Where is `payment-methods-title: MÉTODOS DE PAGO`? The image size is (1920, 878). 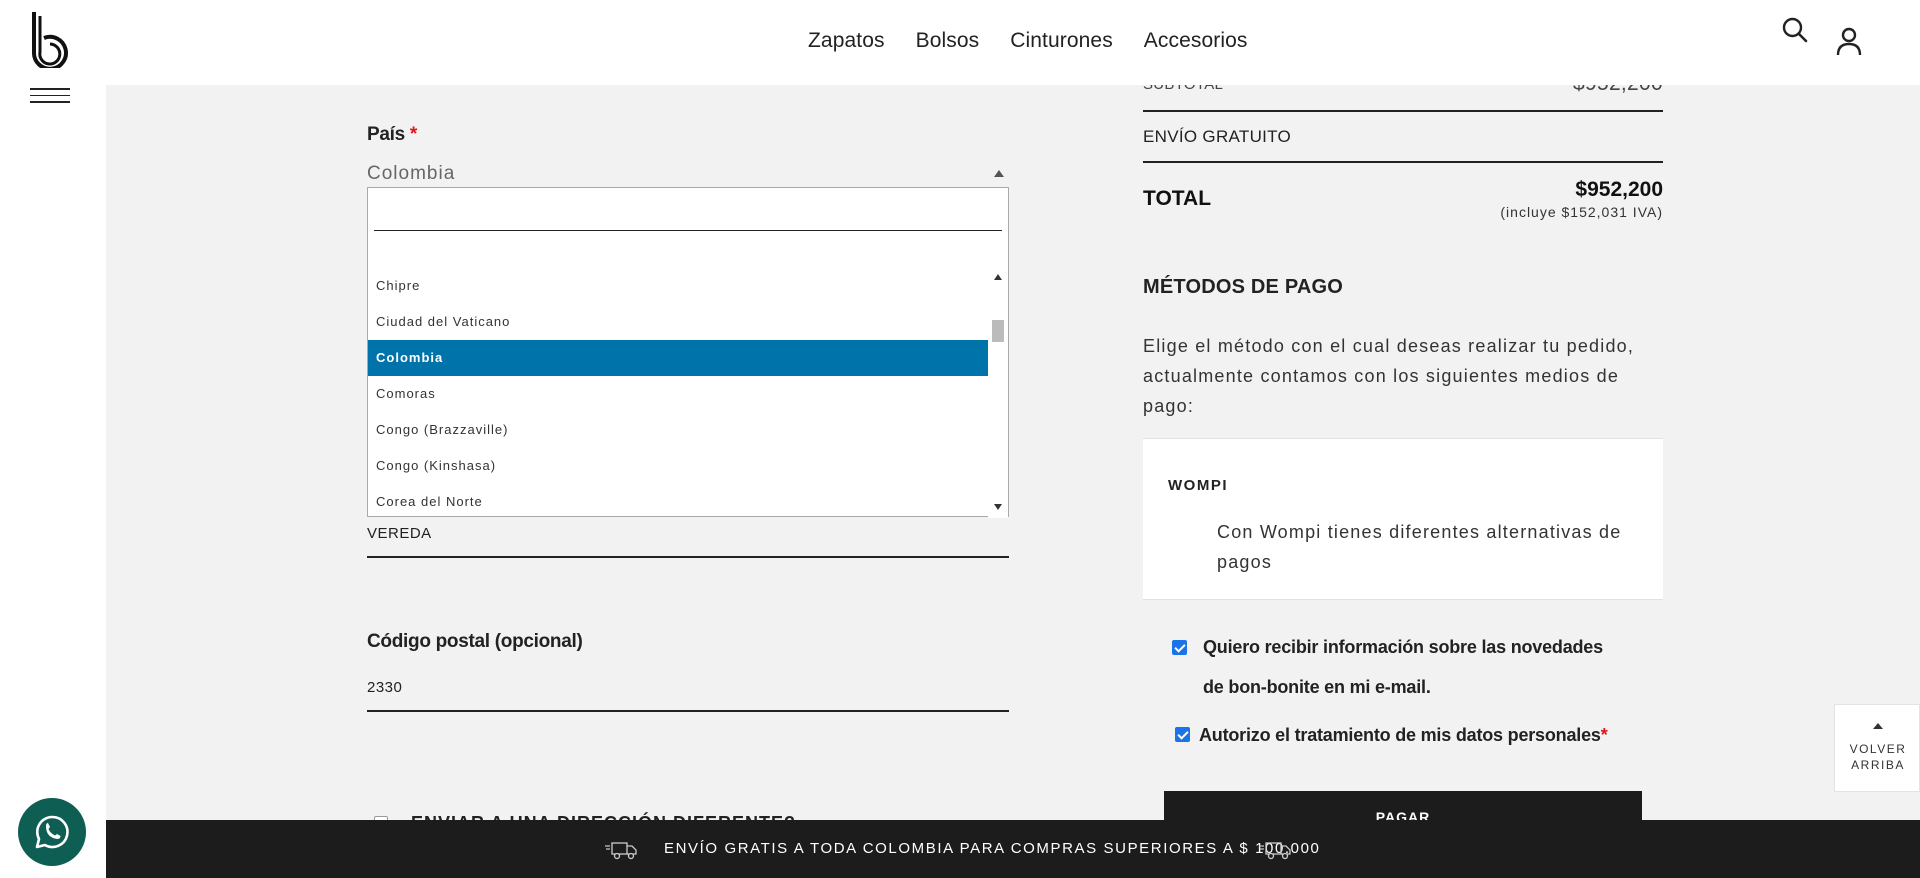
payment-methods-title: MÉTODOS DE PAGO is located at coordinates (1243, 287).